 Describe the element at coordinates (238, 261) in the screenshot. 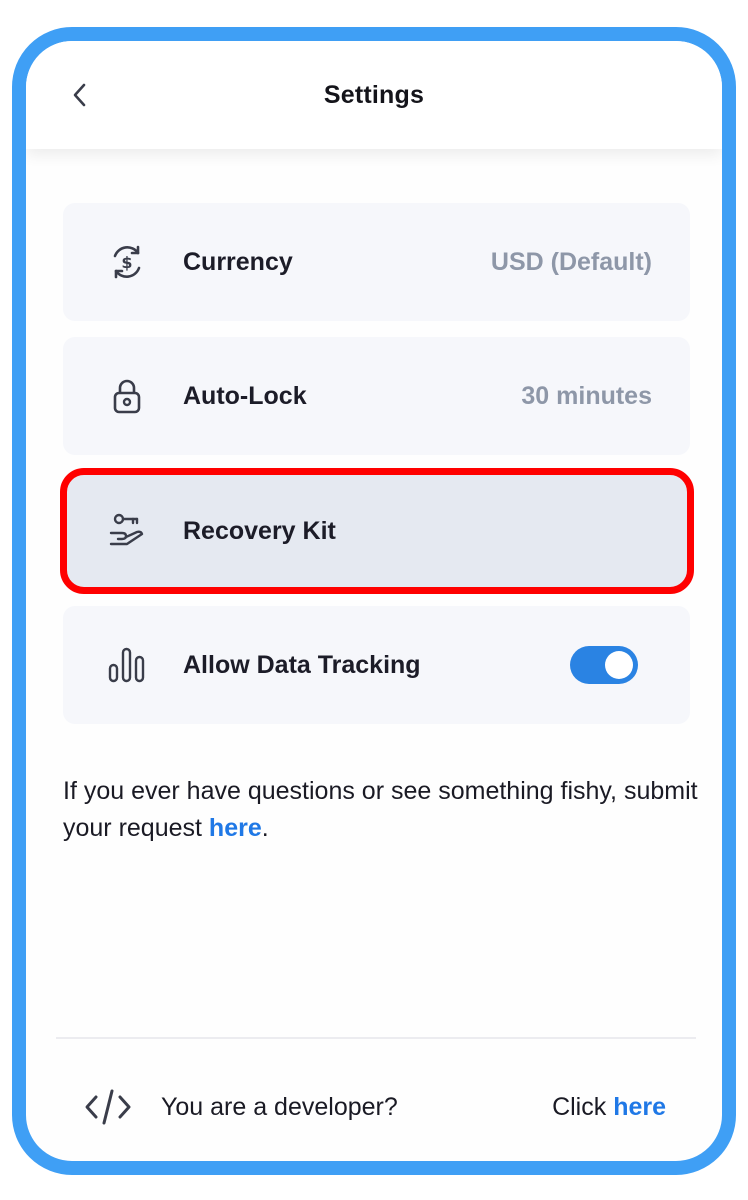

I see `currency-label: Currency` at that location.